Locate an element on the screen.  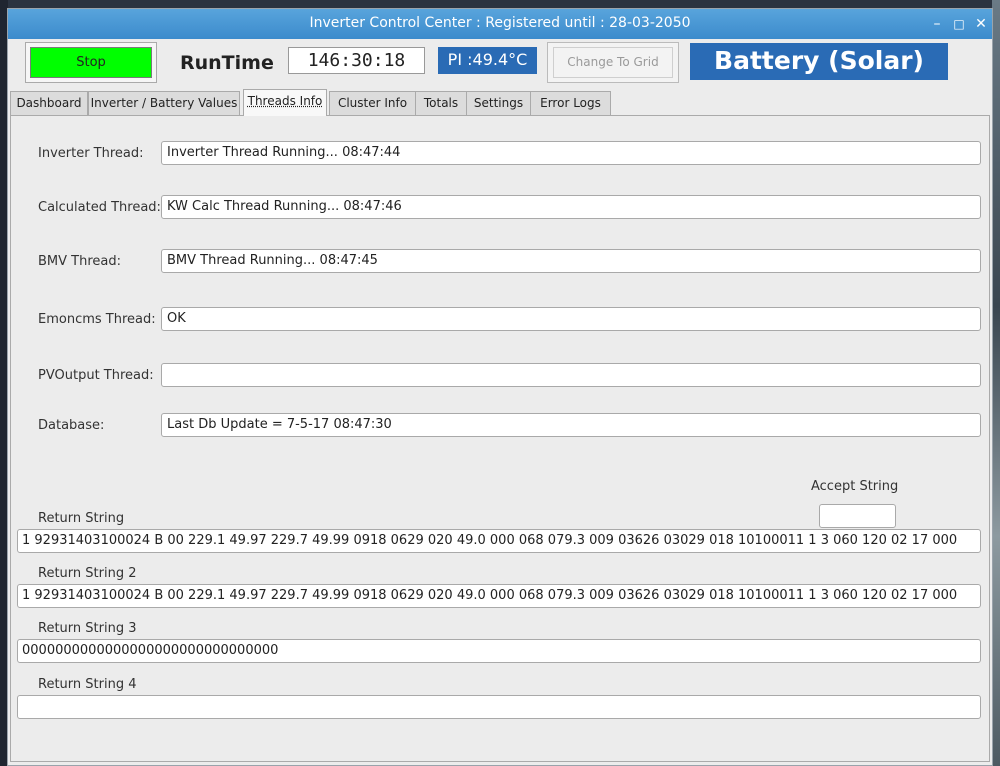
tab-settings: Settings is located at coordinates (498, 103).